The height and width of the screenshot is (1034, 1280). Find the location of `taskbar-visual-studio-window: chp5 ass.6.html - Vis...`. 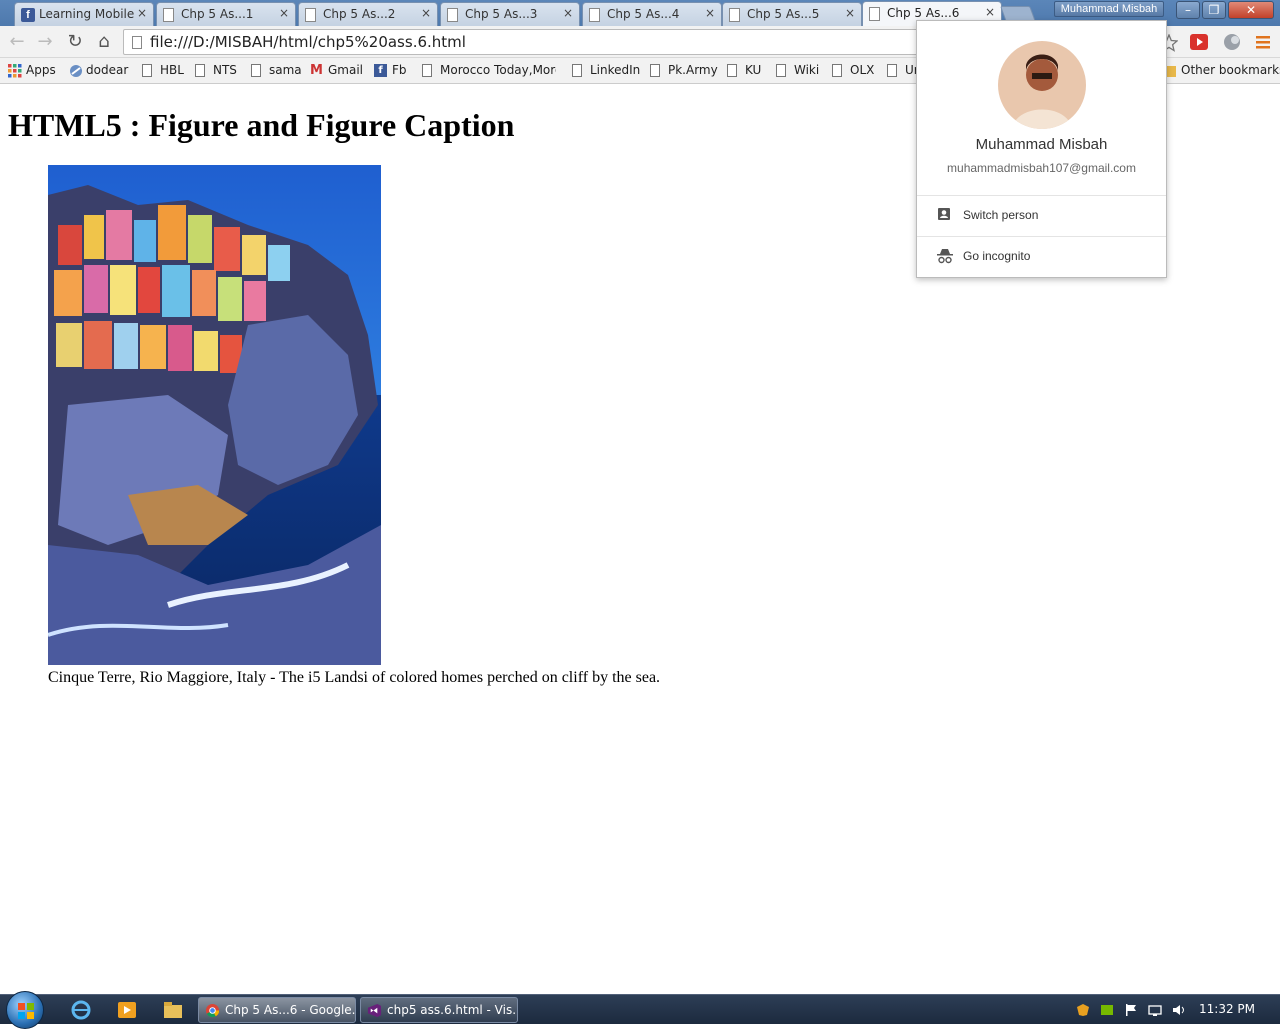

taskbar-visual-studio-window: chp5 ass.6.html - Vis... is located at coordinates (439, 1010).